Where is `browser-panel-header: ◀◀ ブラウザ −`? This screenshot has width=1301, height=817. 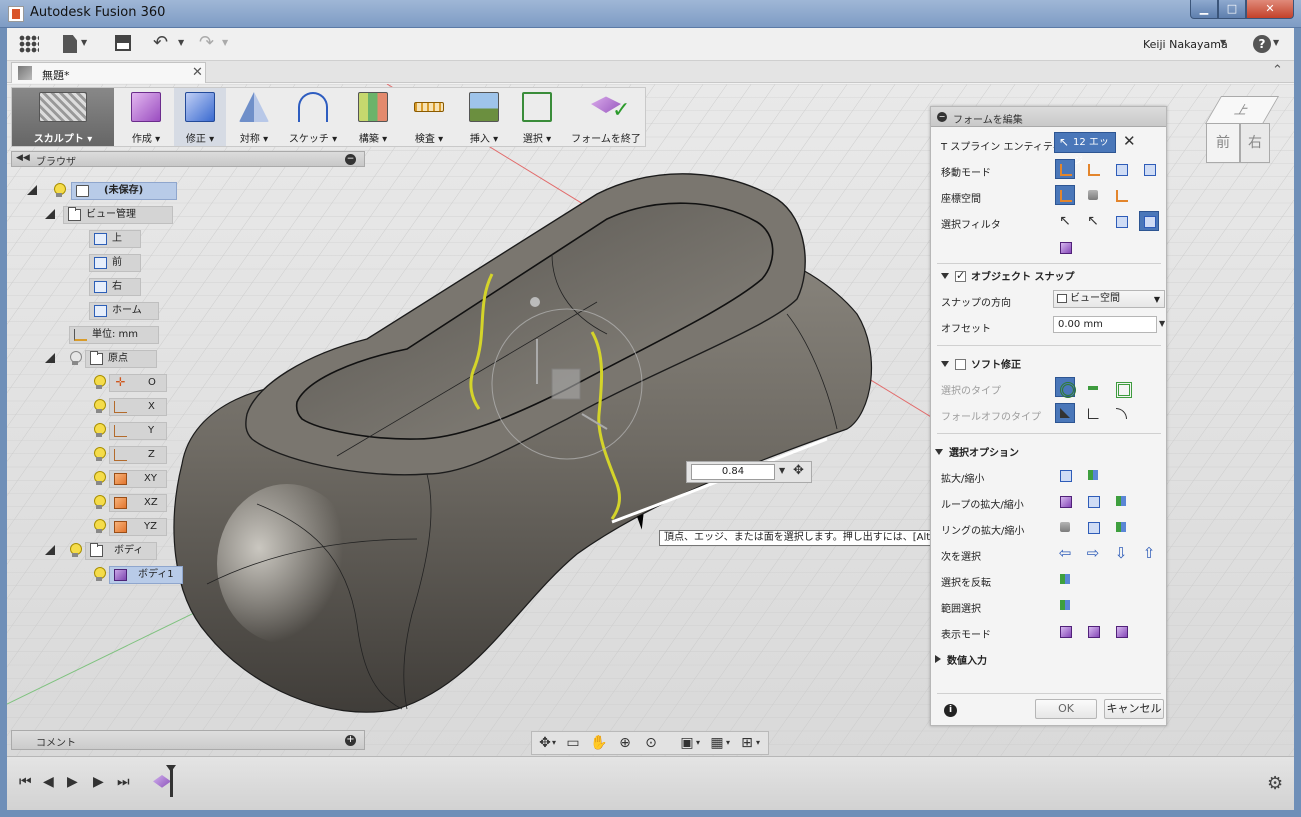 browser-panel-header: ◀◀ ブラウザ − is located at coordinates (188, 159).